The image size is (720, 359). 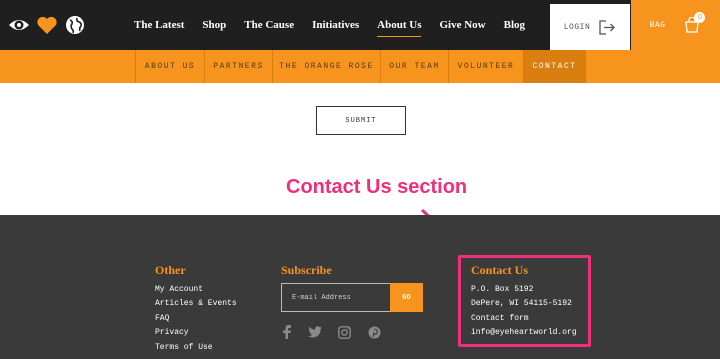 I want to click on login-button: LOGIN, so click(x=590, y=27).